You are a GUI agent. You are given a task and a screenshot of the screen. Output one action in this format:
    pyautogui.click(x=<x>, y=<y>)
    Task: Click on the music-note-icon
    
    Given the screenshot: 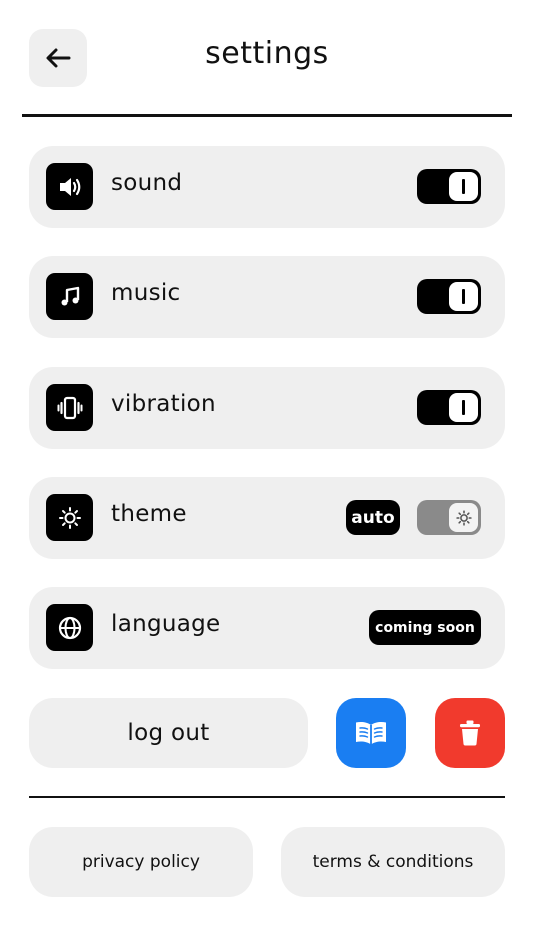 What is the action you would take?
    pyautogui.click(x=69, y=296)
    